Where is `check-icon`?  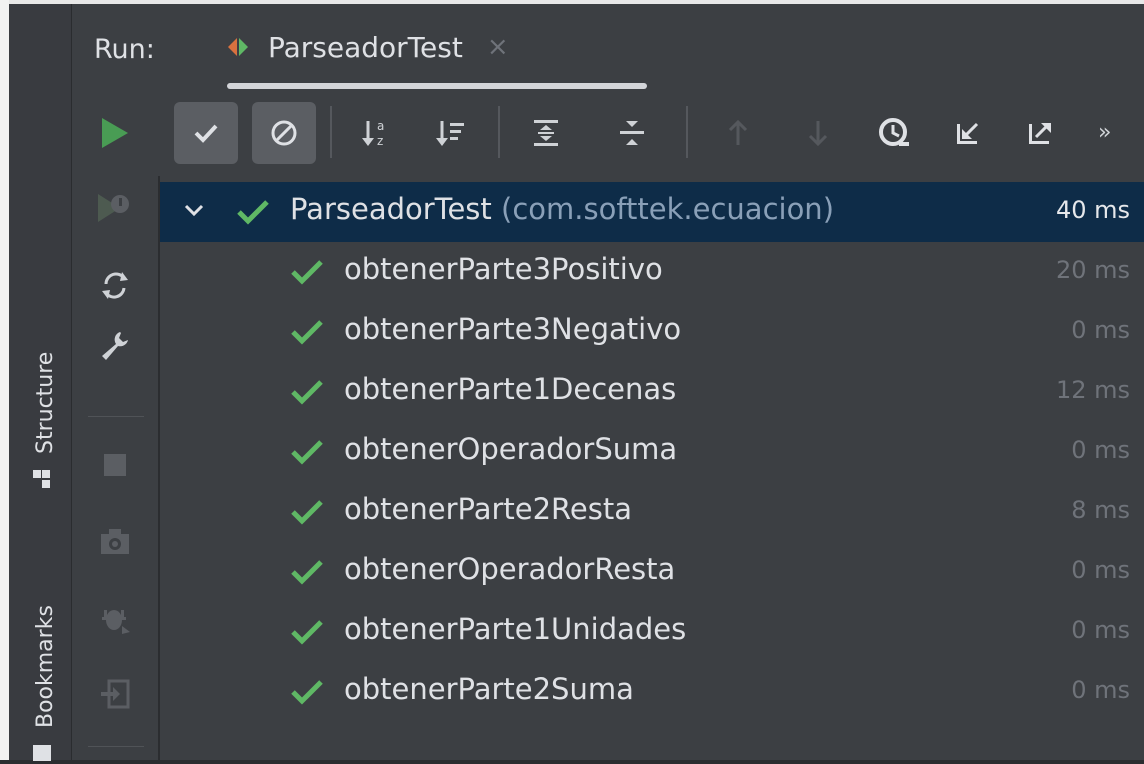 check-icon is located at coordinates (206, 133).